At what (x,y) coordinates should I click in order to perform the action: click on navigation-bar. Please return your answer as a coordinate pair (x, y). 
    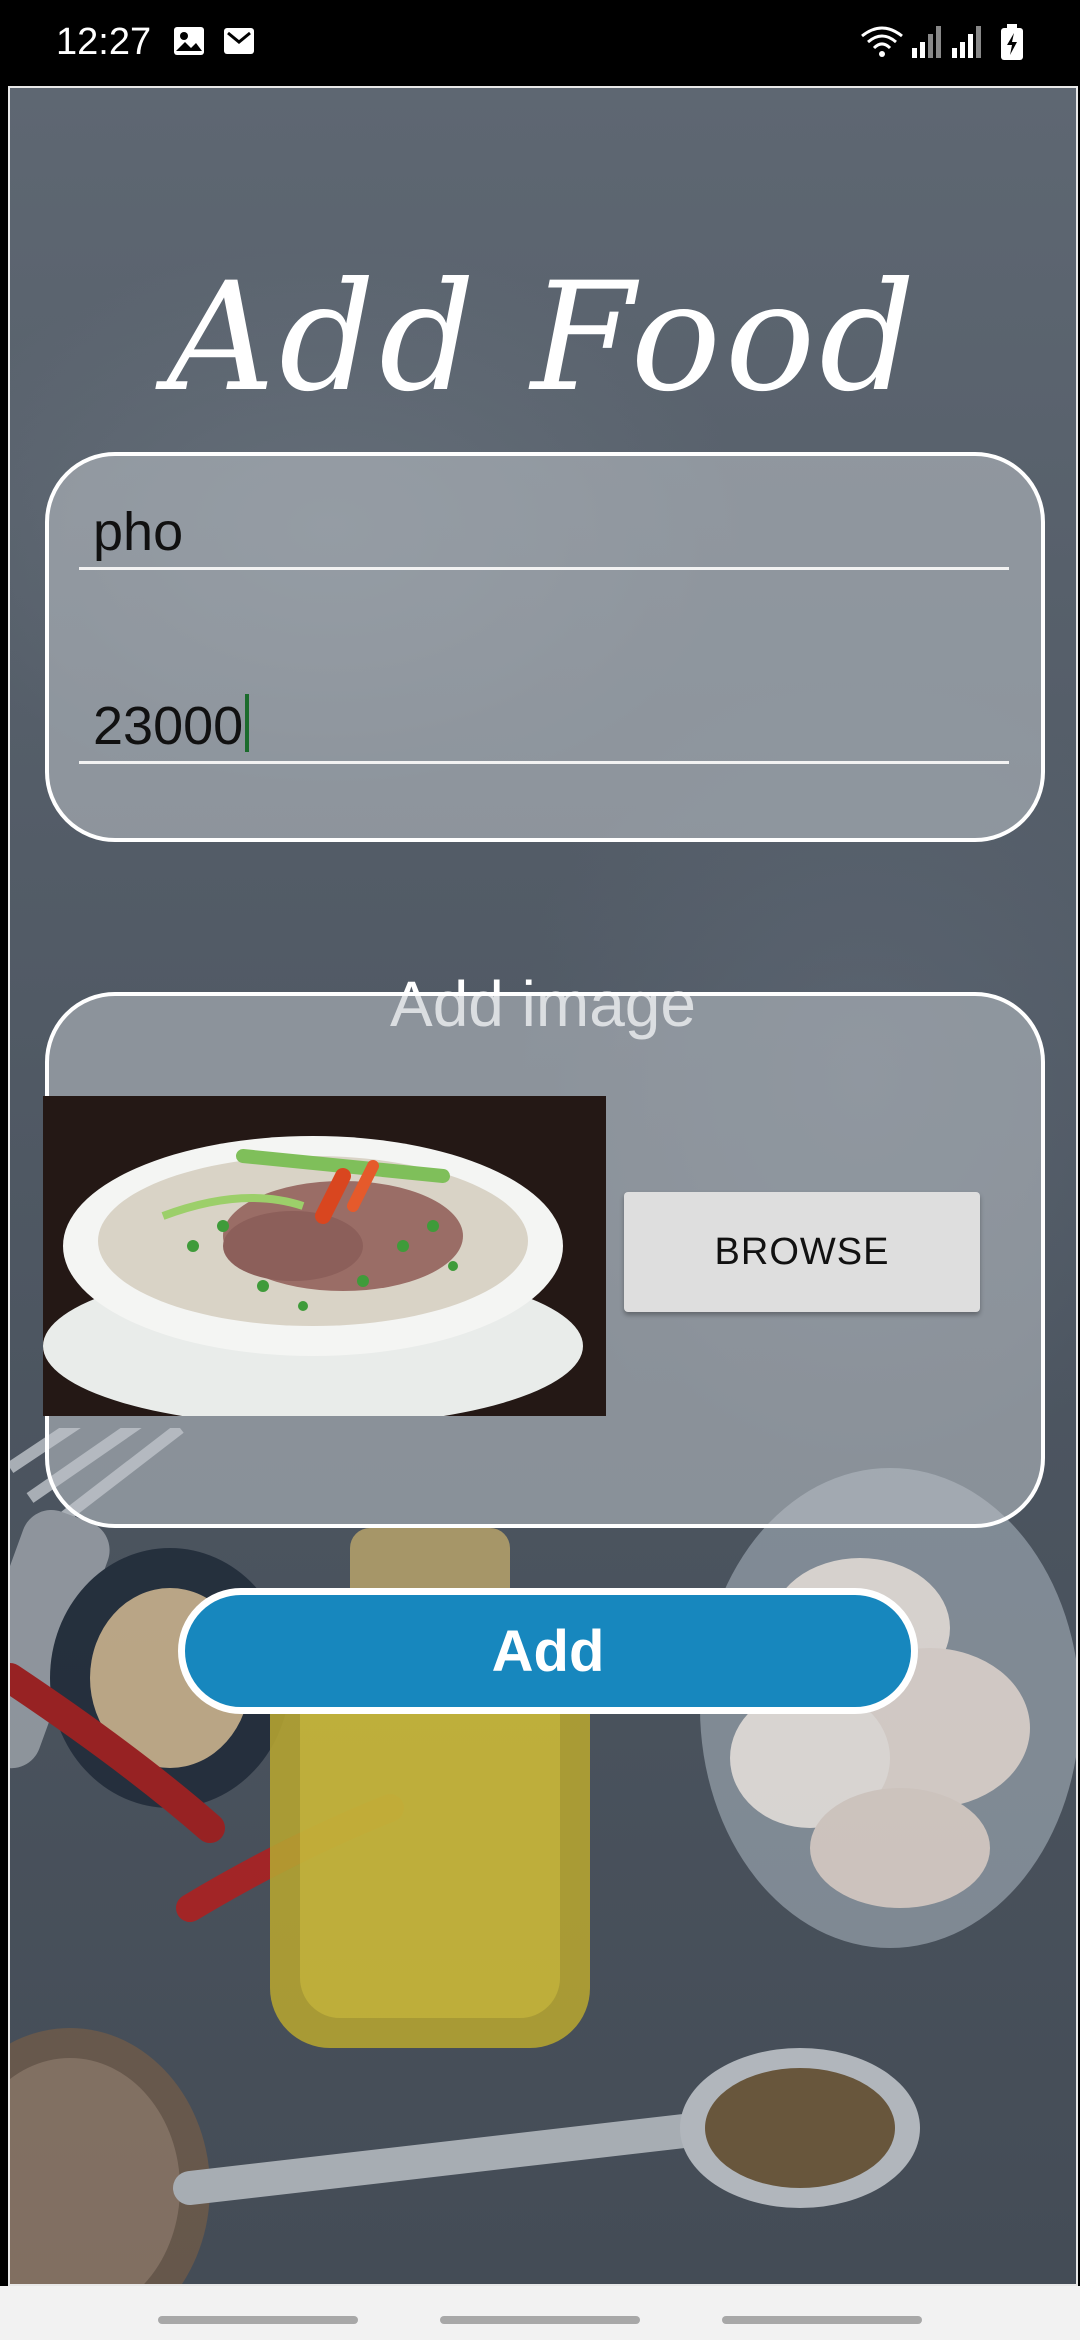
    Looking at the image, I should click on (540, 2313).